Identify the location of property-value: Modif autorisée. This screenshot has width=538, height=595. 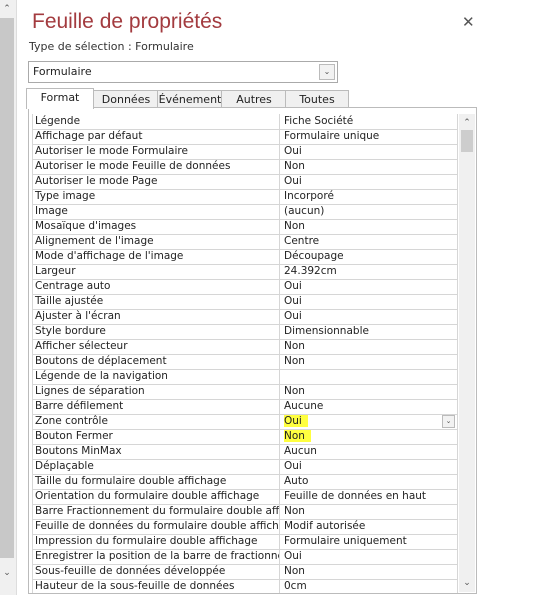
(370, 526).